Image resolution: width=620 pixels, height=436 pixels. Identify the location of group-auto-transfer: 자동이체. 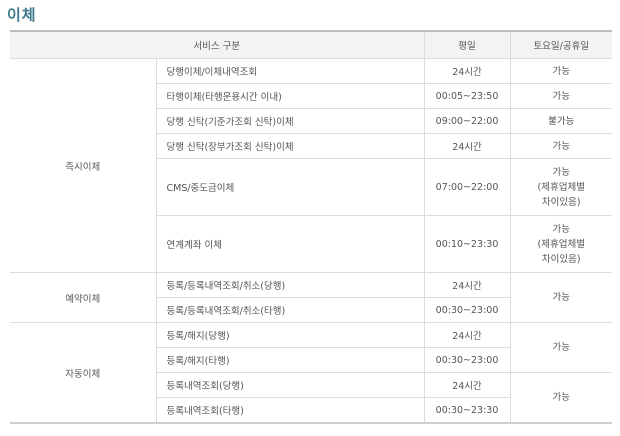
(83, 373).